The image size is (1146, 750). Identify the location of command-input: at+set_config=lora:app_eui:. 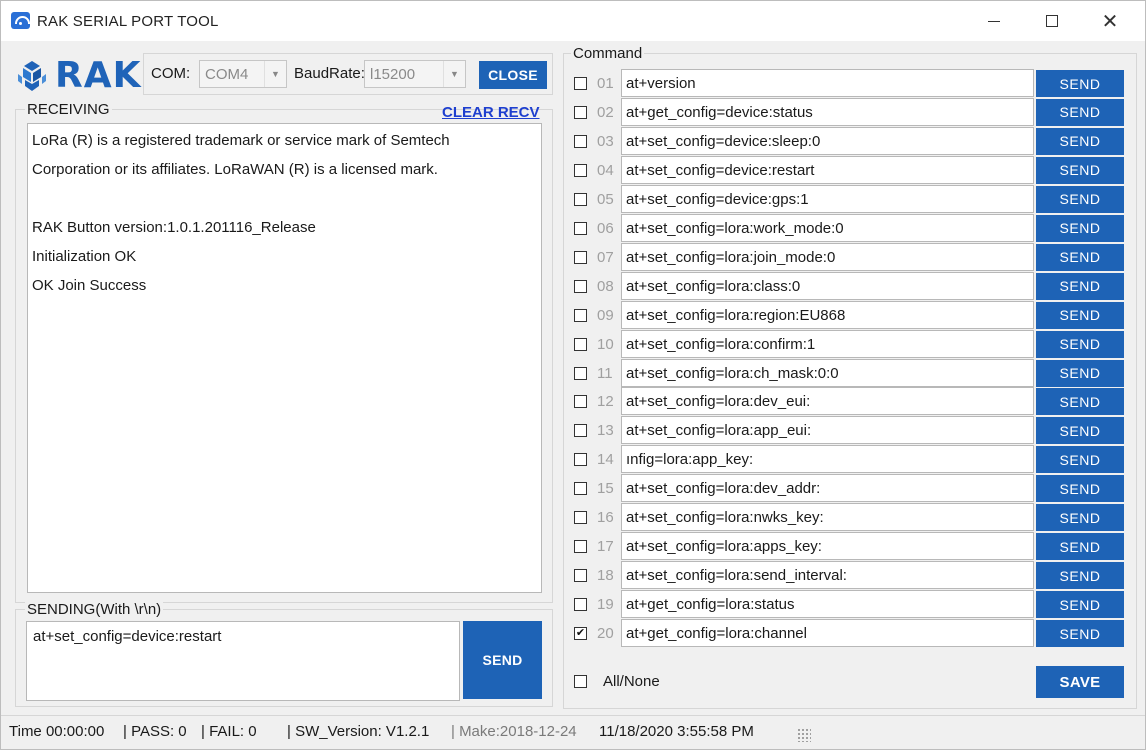
(827, 430).